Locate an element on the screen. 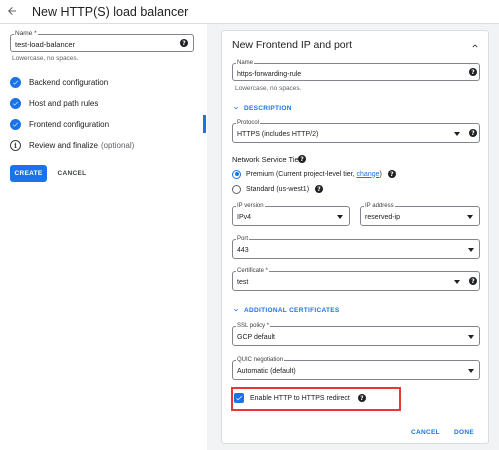 This screenshot has height=450, width=499. active-step-indicator is located at coordinates (204, 124).